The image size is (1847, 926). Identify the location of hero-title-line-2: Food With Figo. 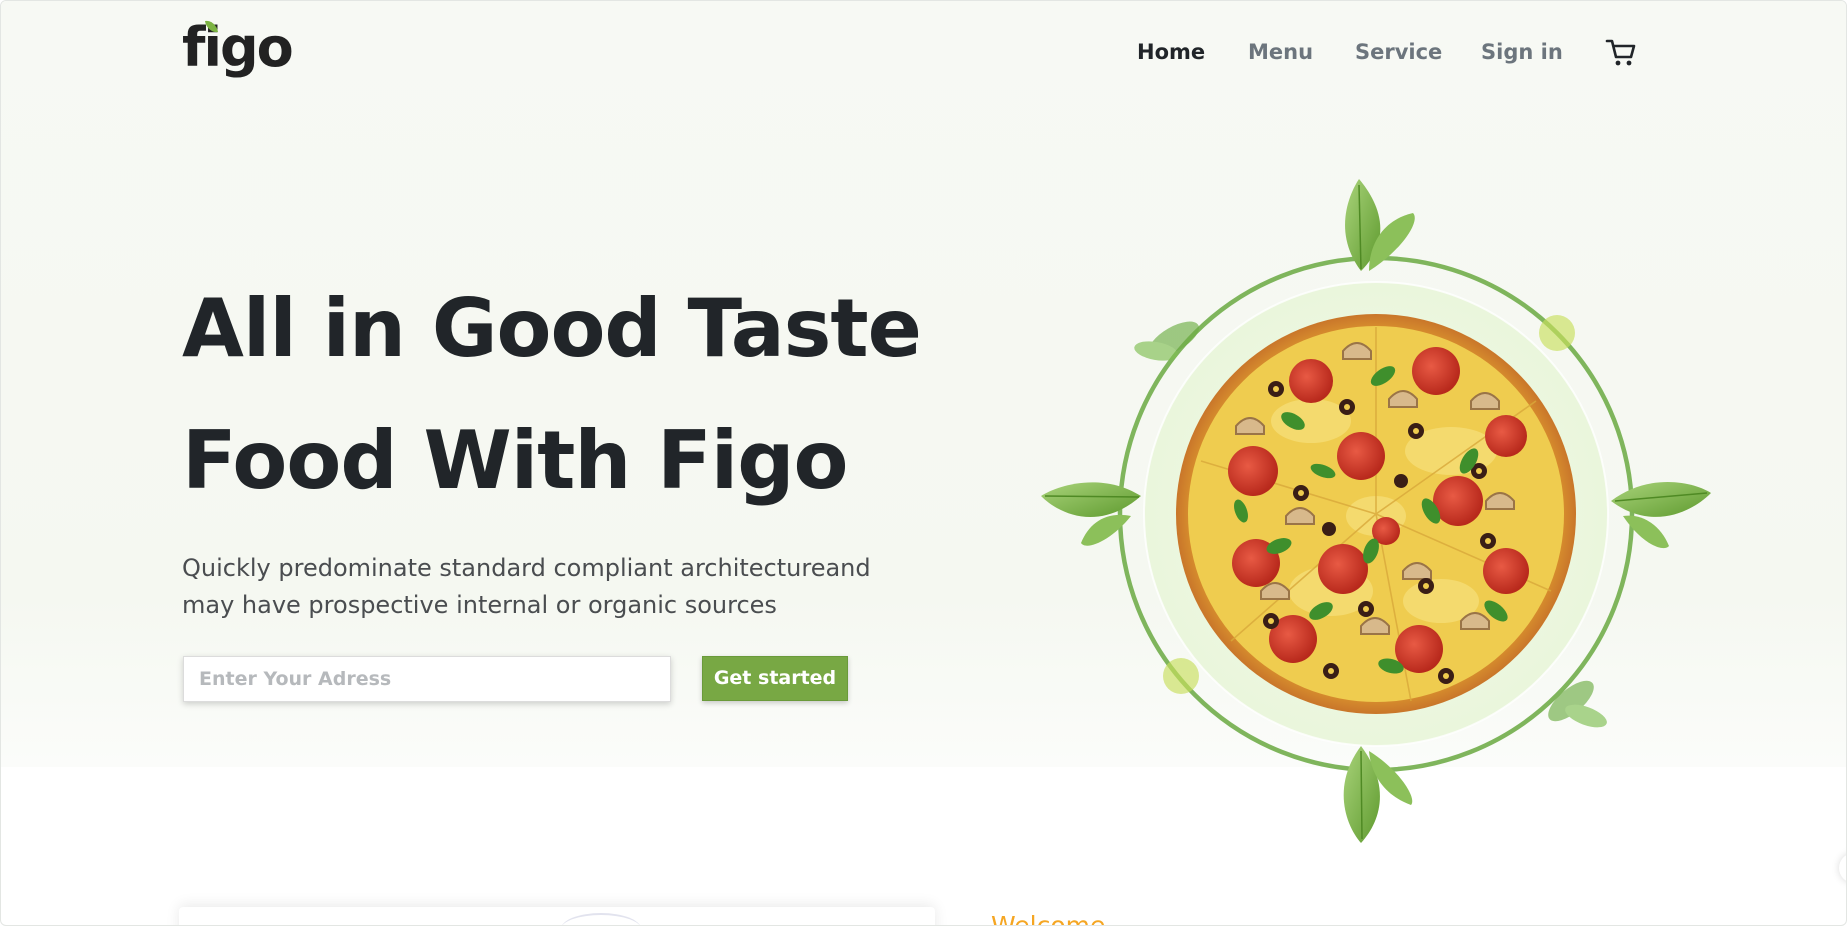
(515, 460).